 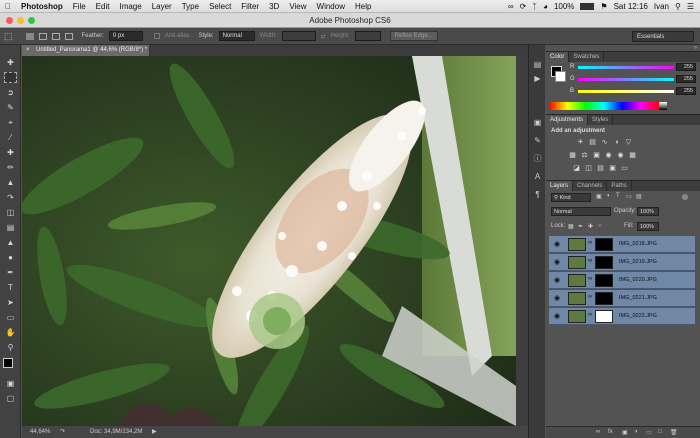 I want to click on layer-row-0220: ◉ ∞ IMG_0220.JPG, so click(x=622, y=280).